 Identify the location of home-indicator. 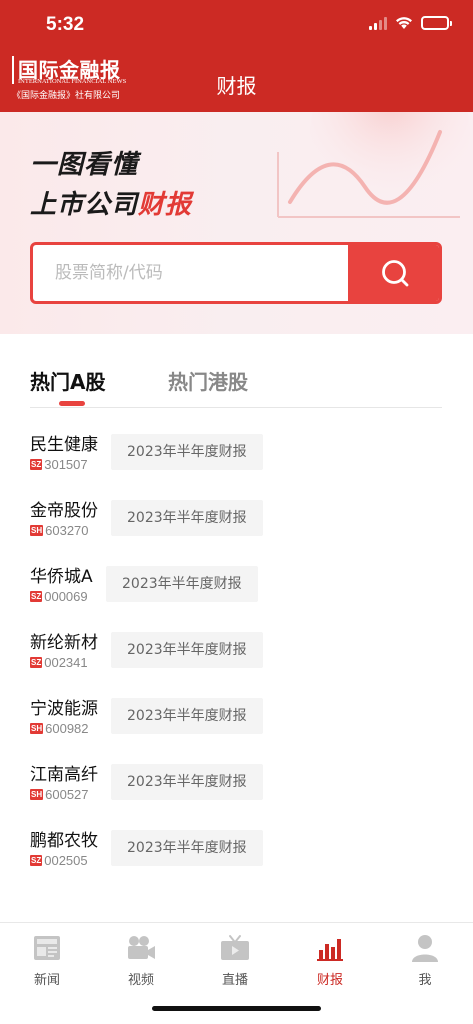
(236, 1008).